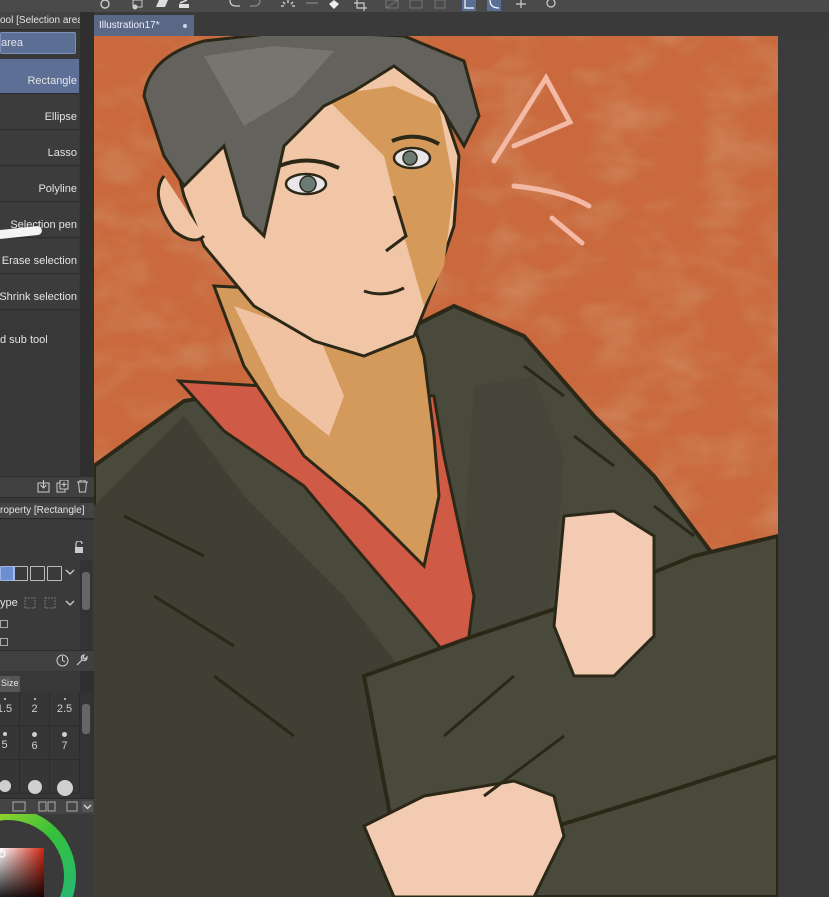 The height and width of the screenshot is (897, 829). What do you see at coordinates (39, 112) in the screenshot?
I see `subtool-ellipse: Ellipse` at bounding box center [39, 112].